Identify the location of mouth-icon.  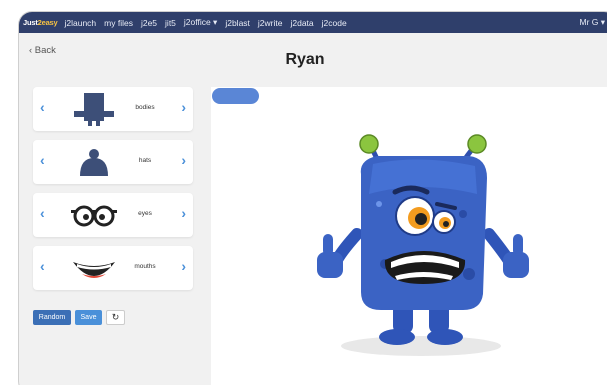
(94, 270).